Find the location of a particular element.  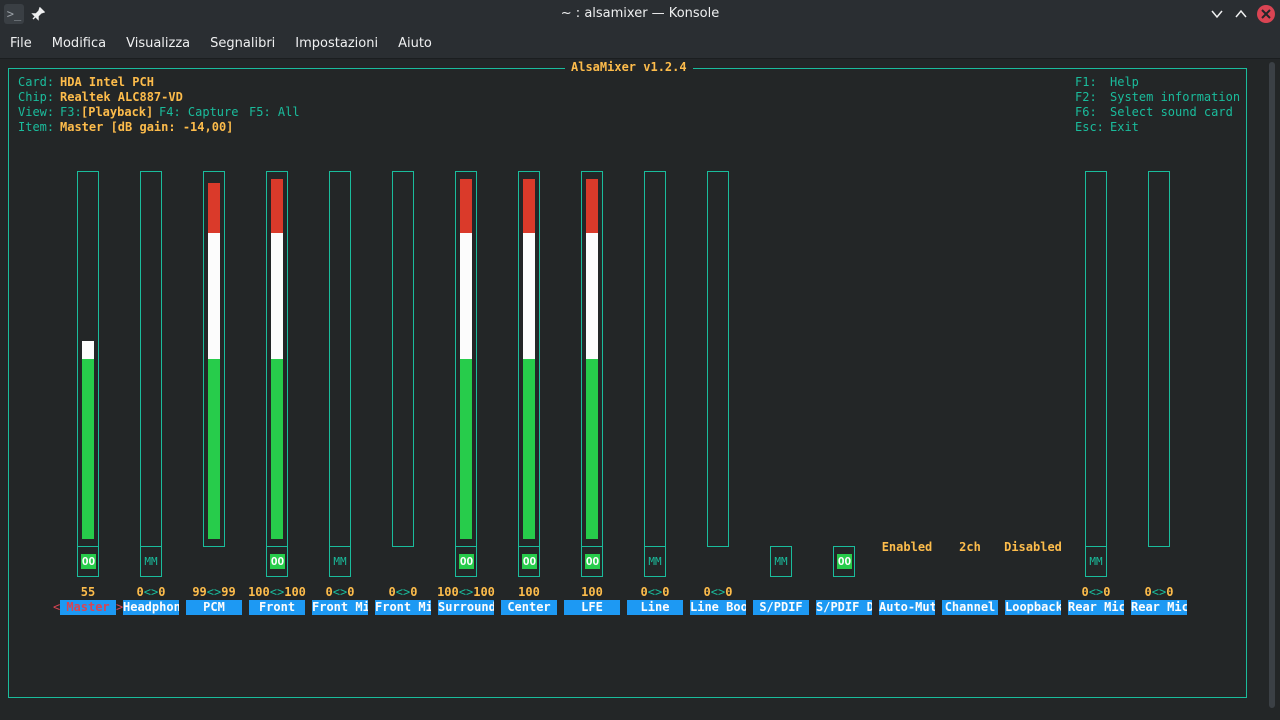

item-label: Item: is located at coordinates (36, 127).